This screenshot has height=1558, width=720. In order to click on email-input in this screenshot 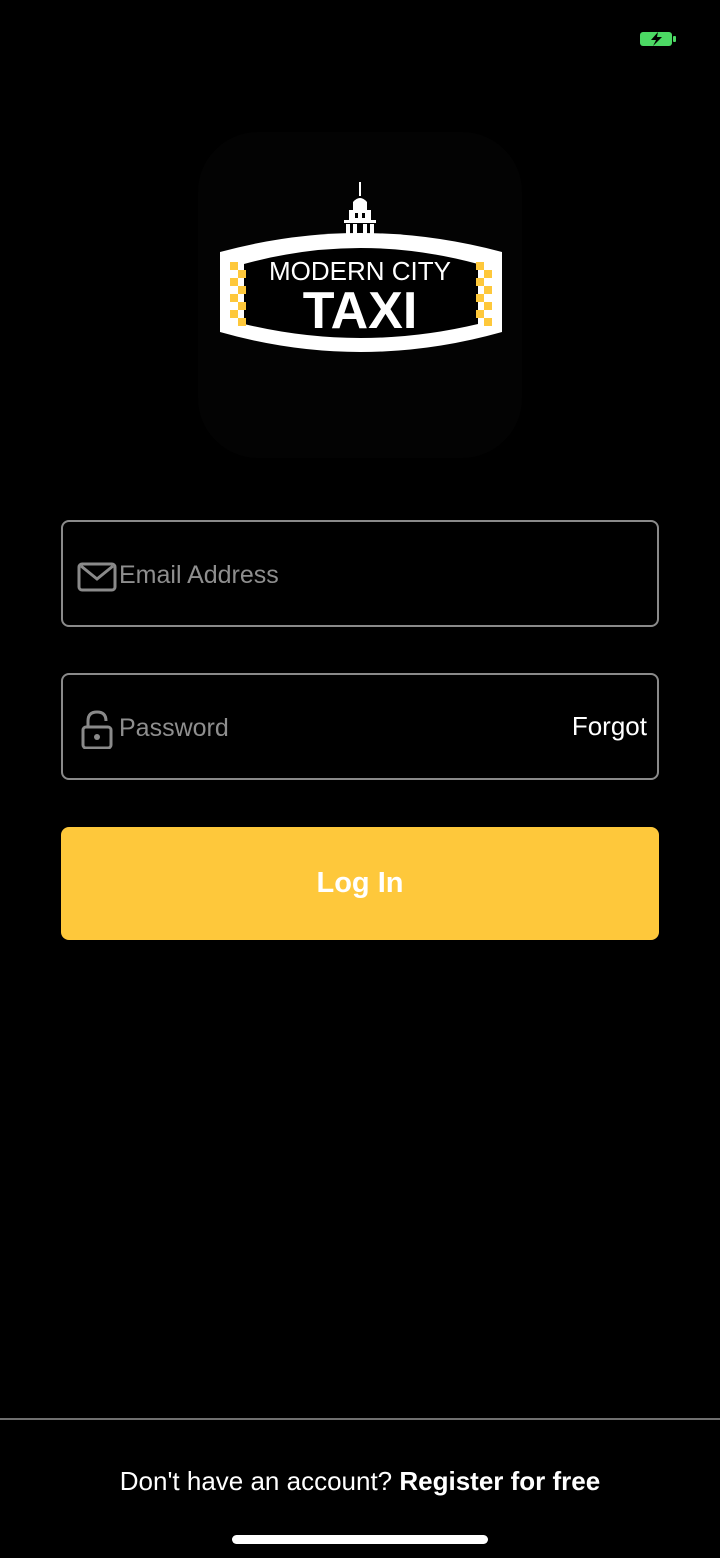, I will do `click(329, 575)`.